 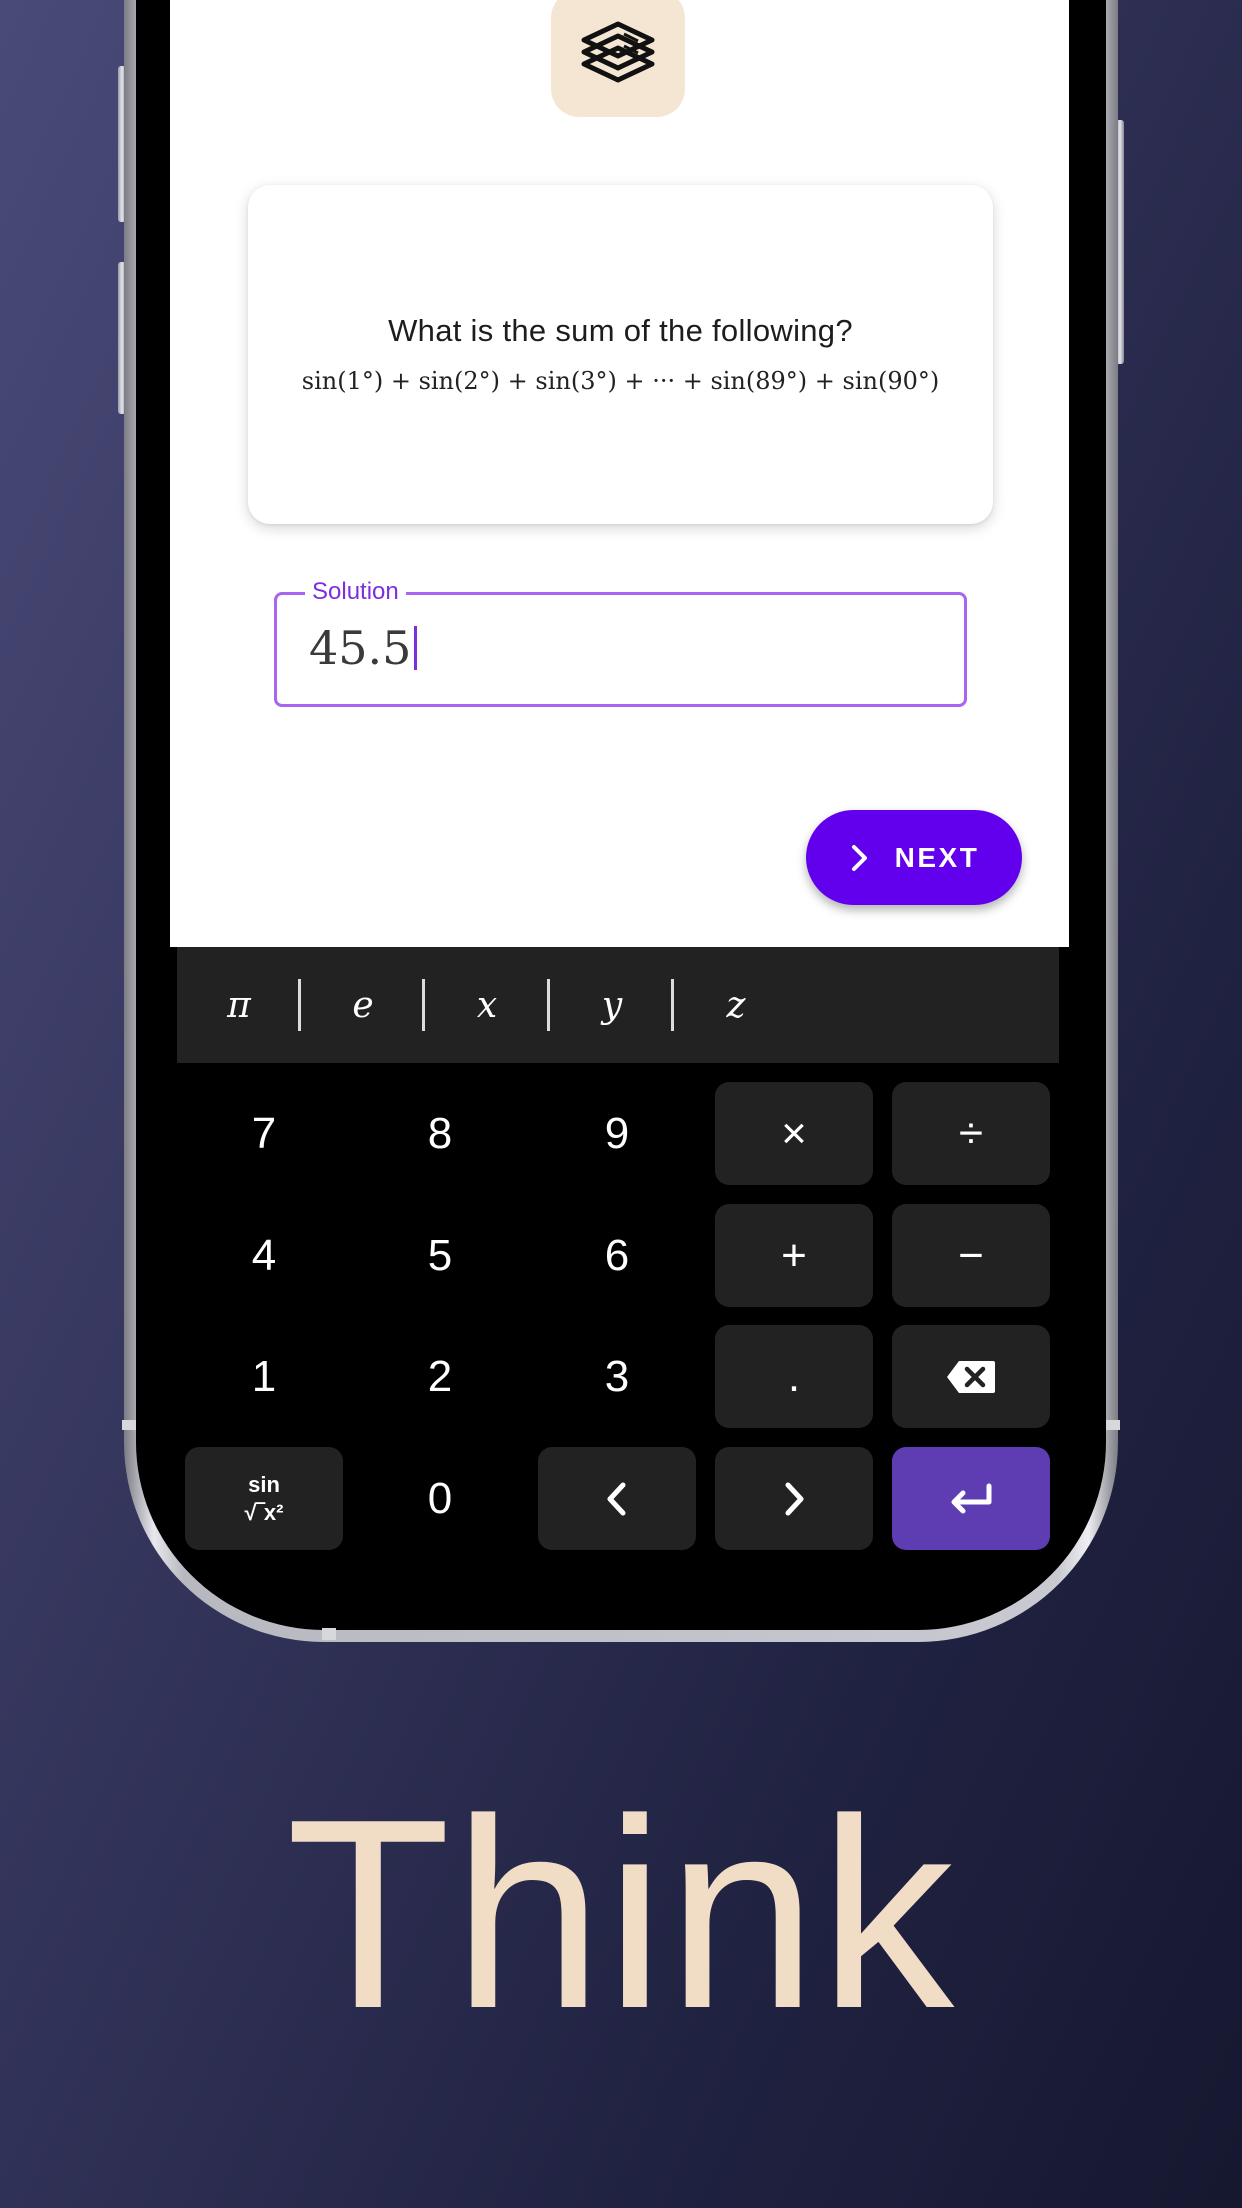 What do you see at coordinates (487, 1005) in the screenshot?
I see `var-key-x: x` at bounding box center [487, 1005].